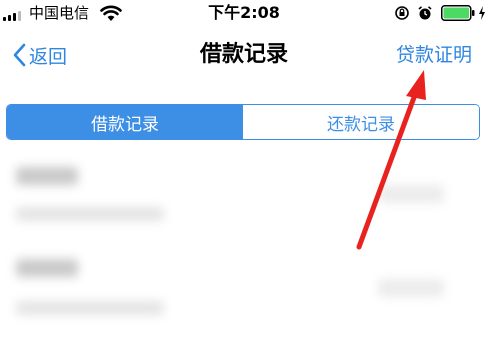 The height and width of the screenshot is (337, 488). What do you see at coordinates (434, 55) in the screenshot?
I see `loan-proof-button: 贷款证明` at bounding box center [434, 55].